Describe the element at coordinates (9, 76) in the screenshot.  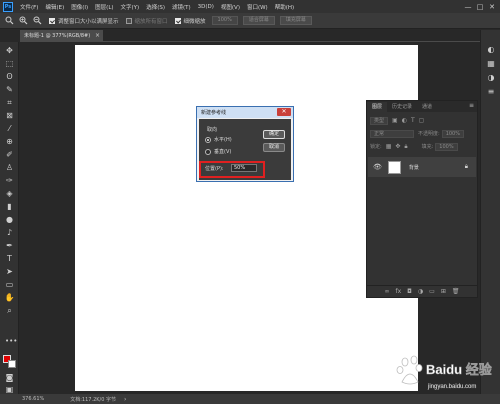
I see `lasso-tool-icon: ʘ` at that location.